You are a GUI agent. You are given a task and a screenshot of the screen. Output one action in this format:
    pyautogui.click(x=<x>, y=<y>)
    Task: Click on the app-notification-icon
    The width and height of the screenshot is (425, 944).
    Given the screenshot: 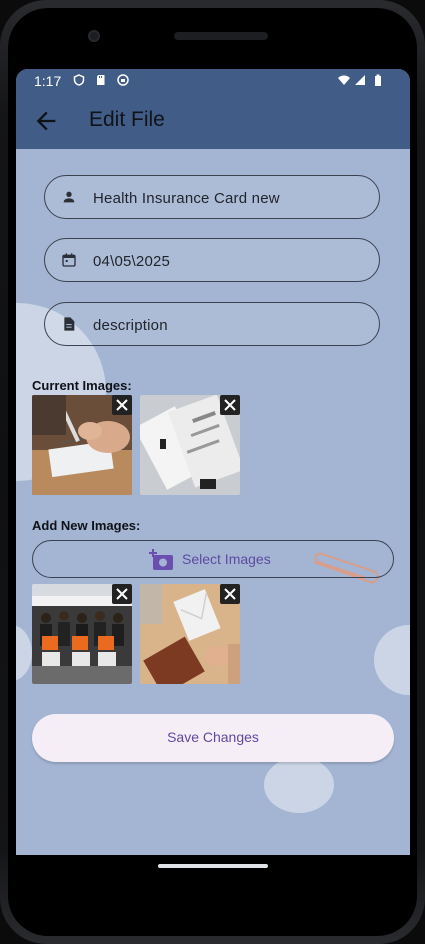 What is the action you would take?
    pyautogui.click(x=123, y=80)
    